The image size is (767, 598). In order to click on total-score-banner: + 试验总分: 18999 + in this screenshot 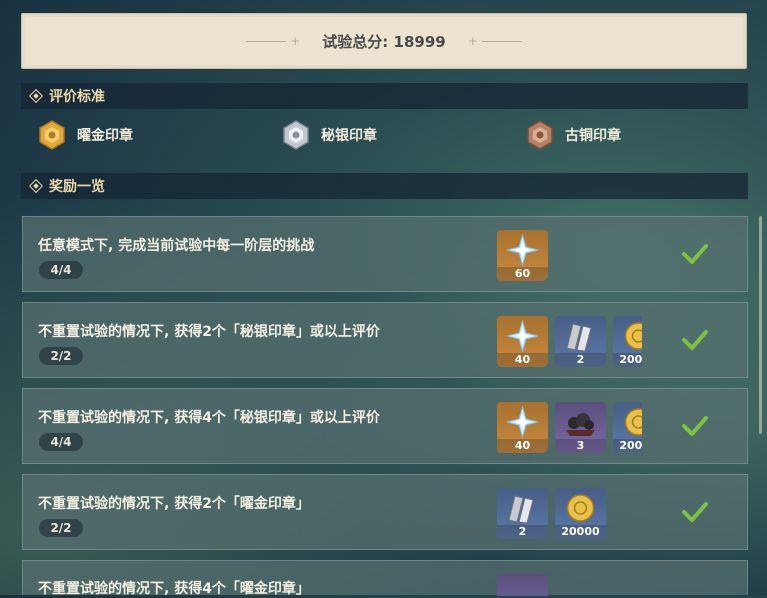, I will do `click(384, 41)`.